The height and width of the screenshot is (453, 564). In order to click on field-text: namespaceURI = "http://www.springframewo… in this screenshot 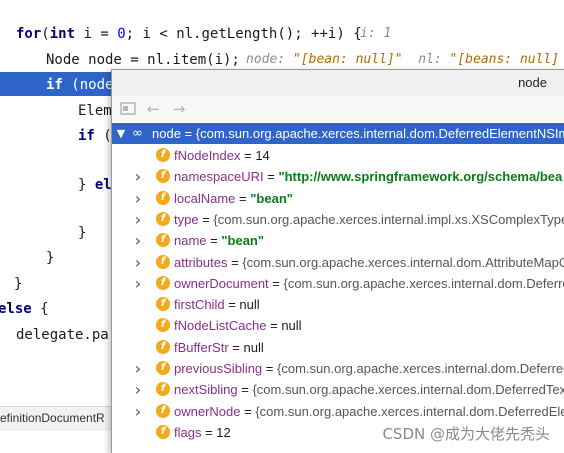, I will do `click(368, 176)`.